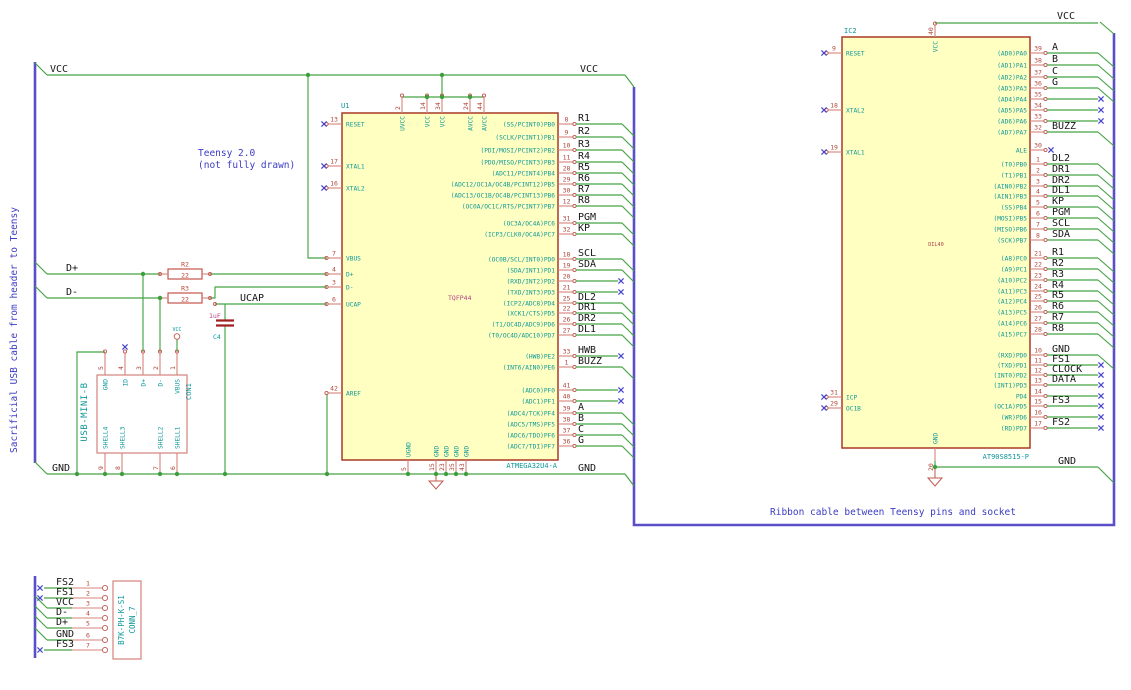 The image size is (1131, 690). I want to click on pin-name: D+, so click(350, 274).